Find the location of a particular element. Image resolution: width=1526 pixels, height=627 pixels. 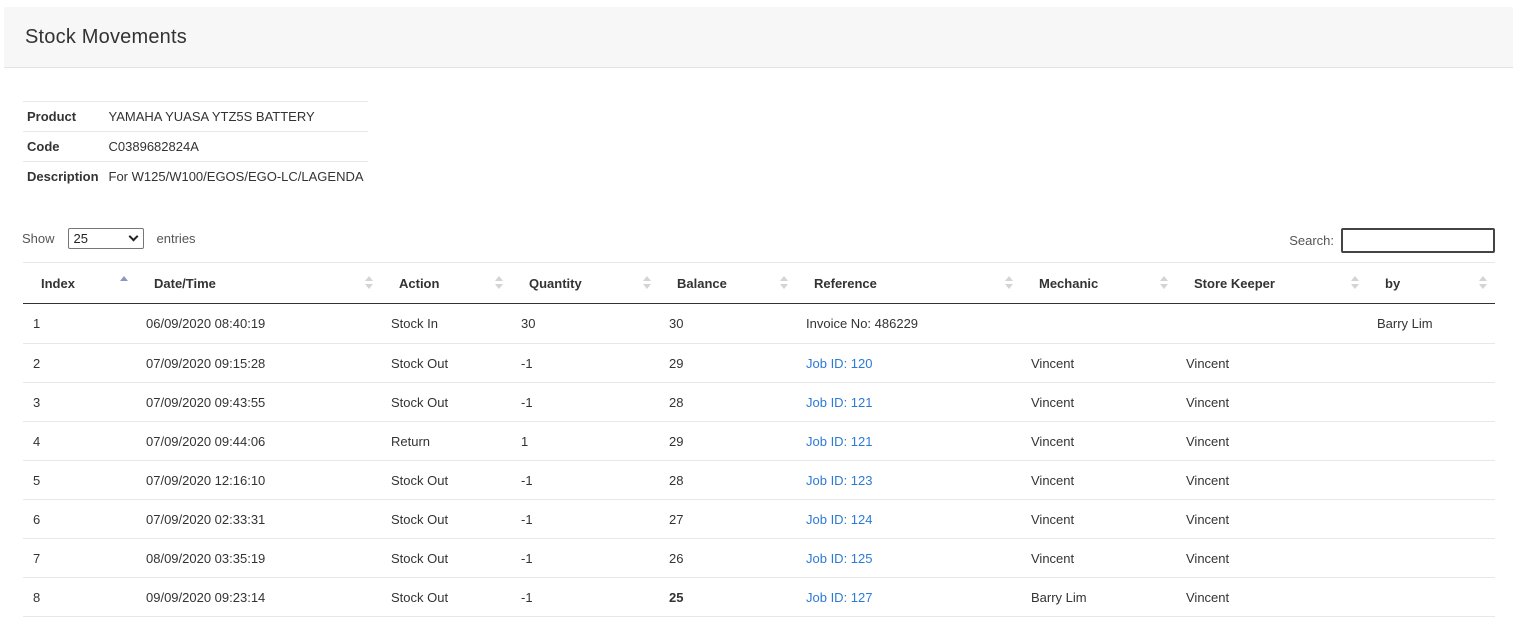

index-cell: 5 is located at coordinates (79, 480).